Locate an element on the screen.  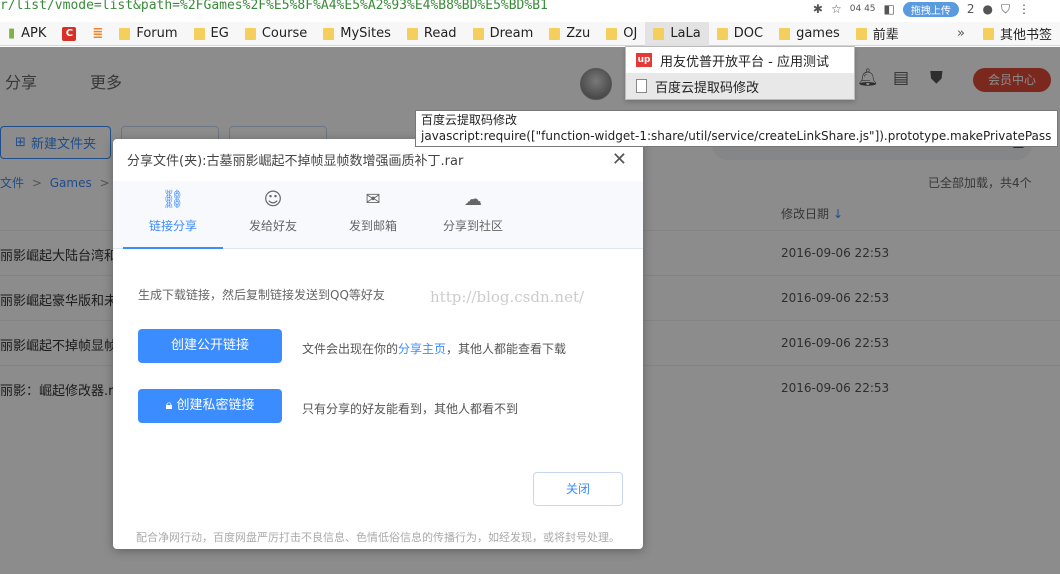
share-homepage-link: 分享主页 is located at coordinates (422, 349).